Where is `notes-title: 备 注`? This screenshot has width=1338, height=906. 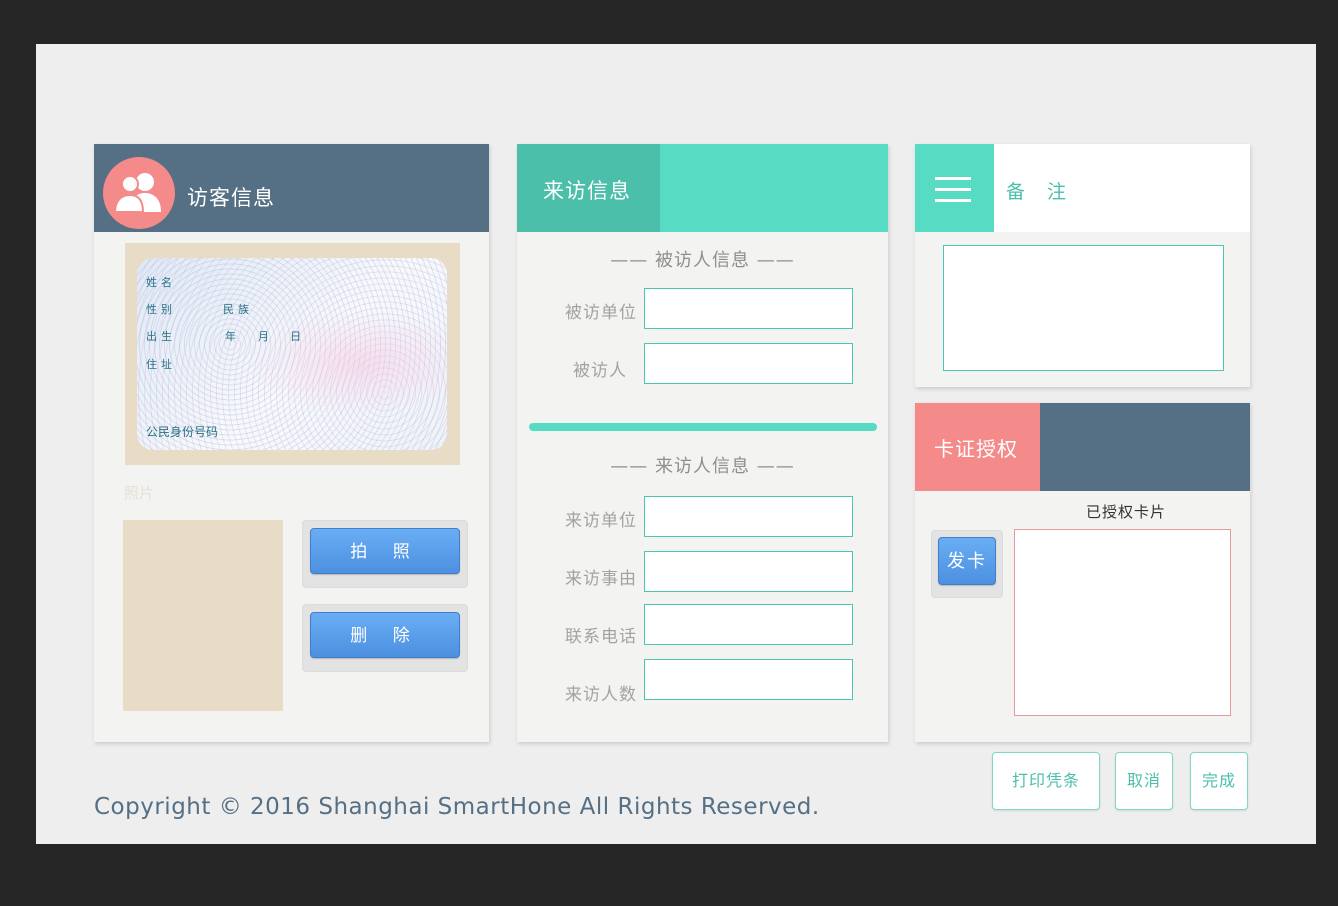 notes-title: 备 注 is located at coordinates (1040, 192).